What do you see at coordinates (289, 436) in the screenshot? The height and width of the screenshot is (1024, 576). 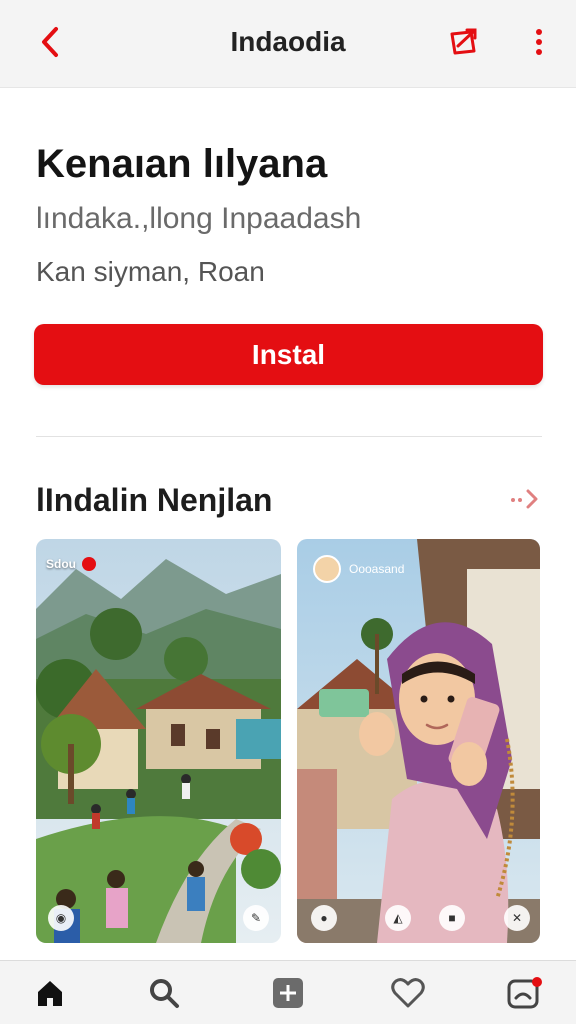 I see `divider` at bounding box center [289, 436].